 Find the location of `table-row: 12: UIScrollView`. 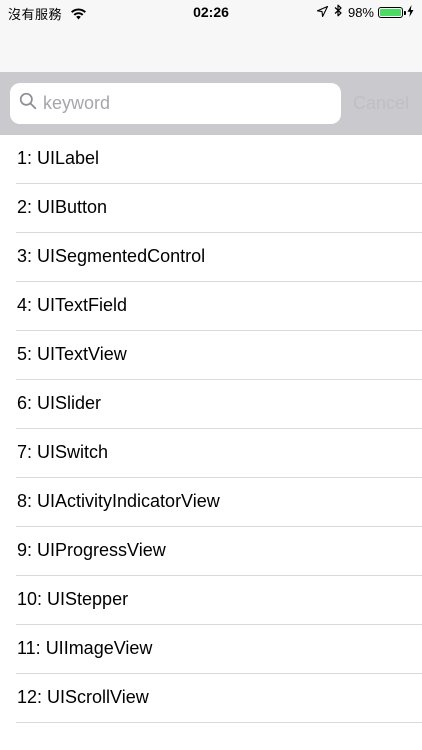

table-row: 12: UIScrollView is located at coordinates (211, 698).